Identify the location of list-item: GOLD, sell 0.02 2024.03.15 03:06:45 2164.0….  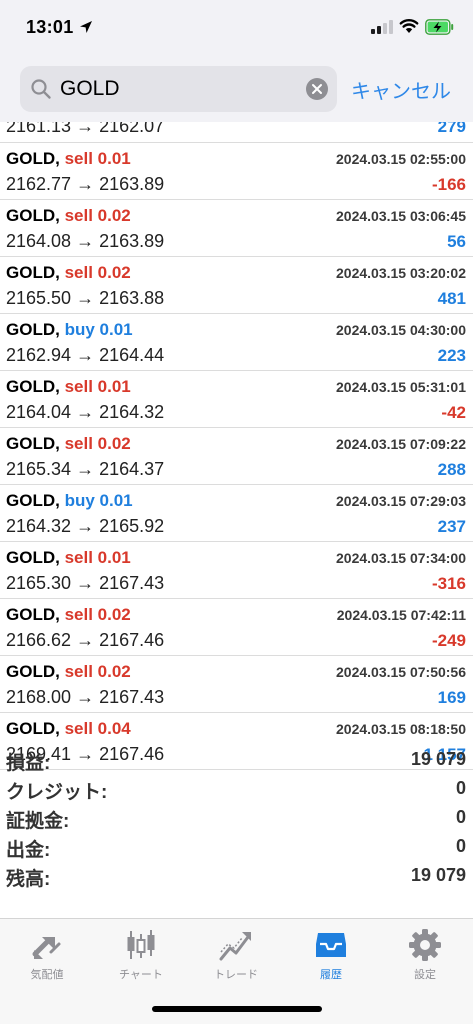
(236, 228).